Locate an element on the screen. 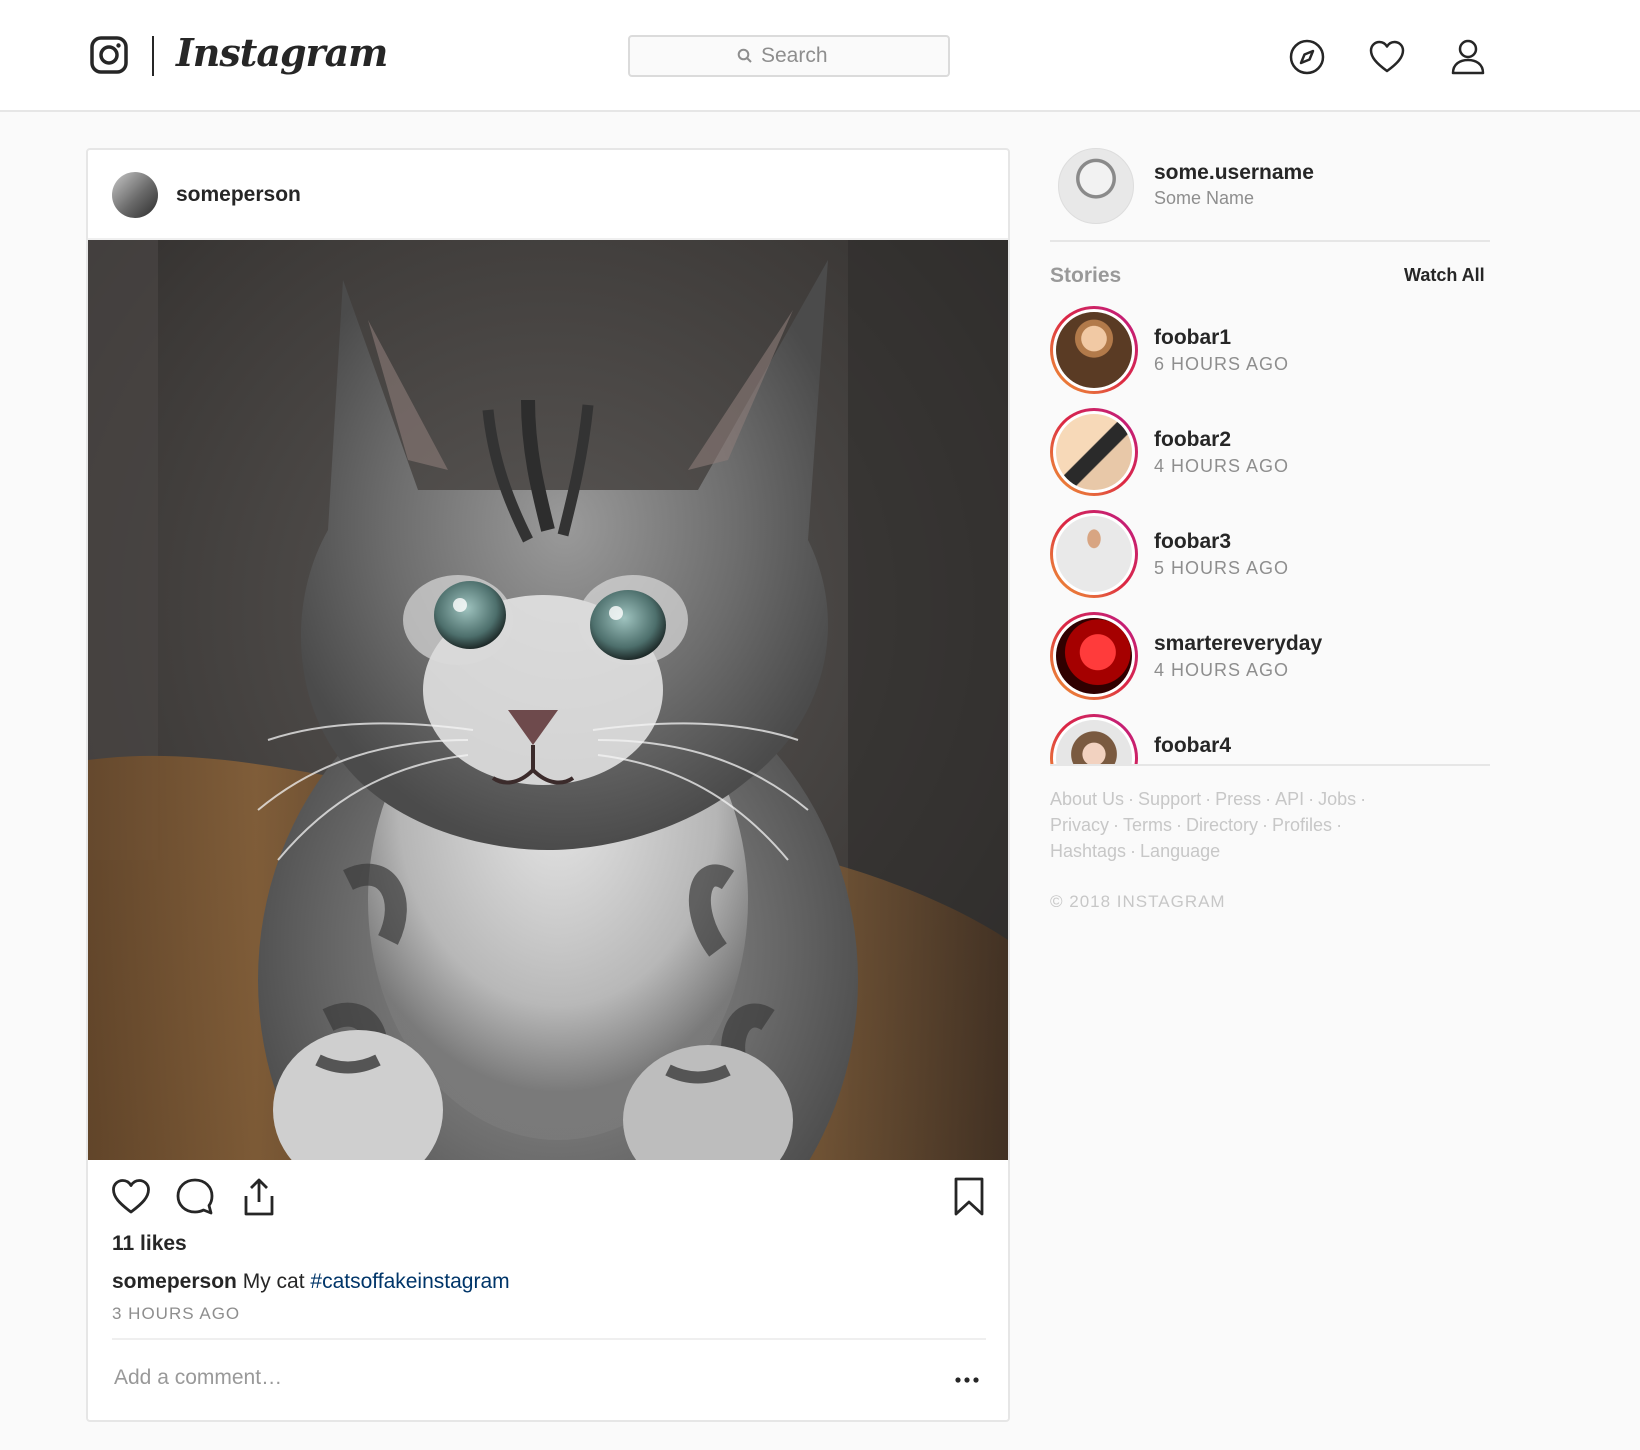 This screenshot has width=1640, height=1450. footer-link-api: API is located at coordinates (1289, 799).